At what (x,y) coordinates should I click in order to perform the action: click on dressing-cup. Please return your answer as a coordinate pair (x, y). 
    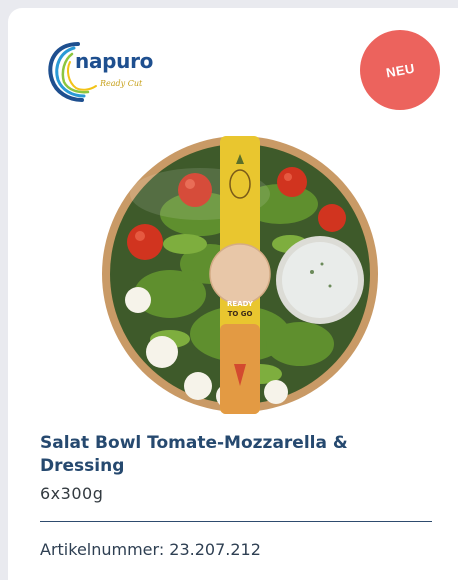
    Looking at the image, I should click on (320, 280).